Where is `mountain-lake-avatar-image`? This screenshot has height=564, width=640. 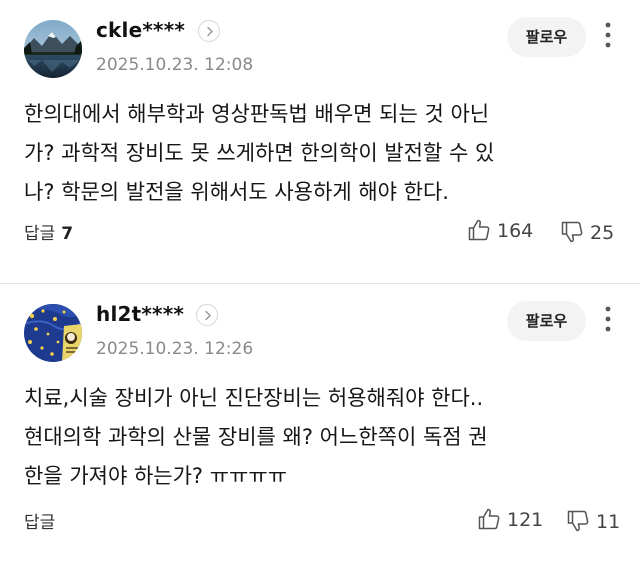 mountain-lake-avatar-image is located at coordinates (53, 49).